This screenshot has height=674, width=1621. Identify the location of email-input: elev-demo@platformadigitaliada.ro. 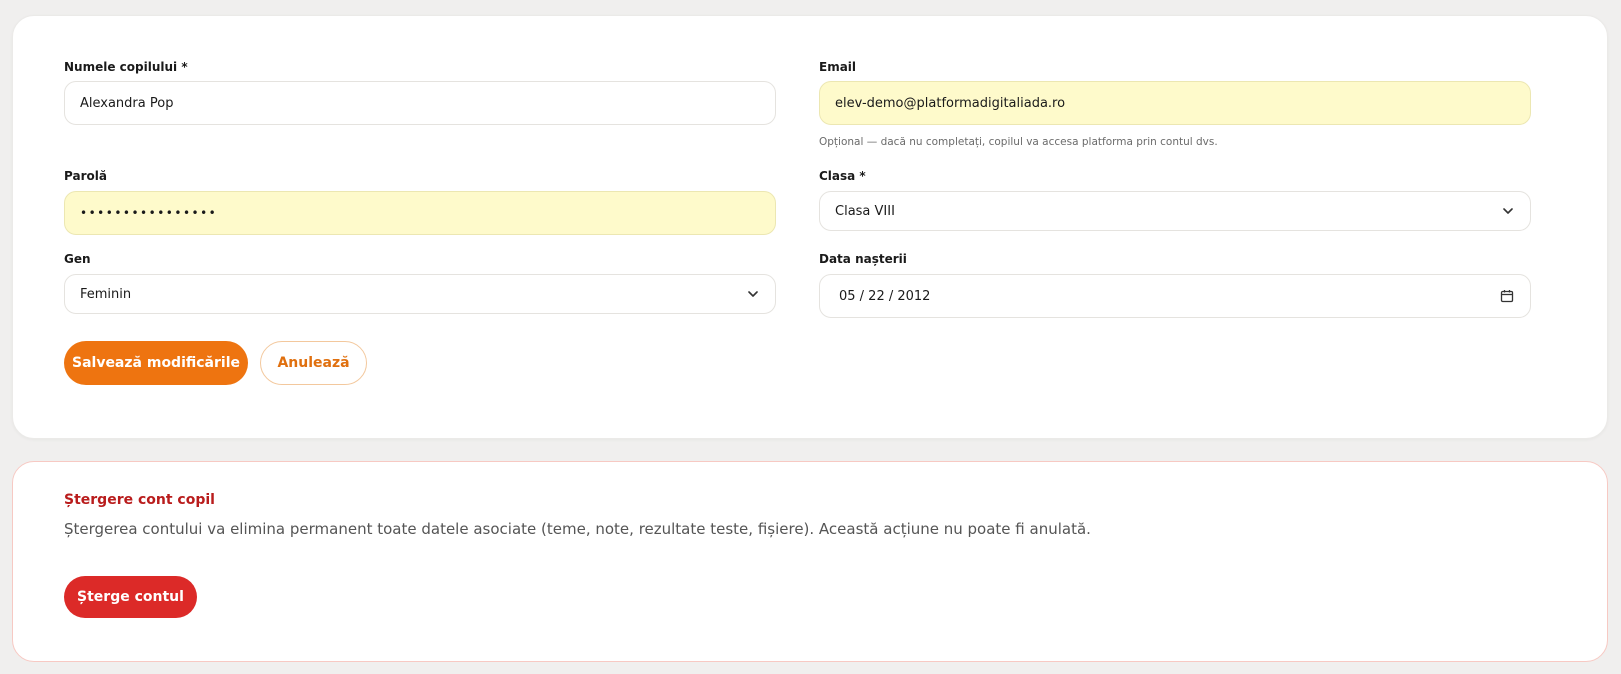
(1175, 103).